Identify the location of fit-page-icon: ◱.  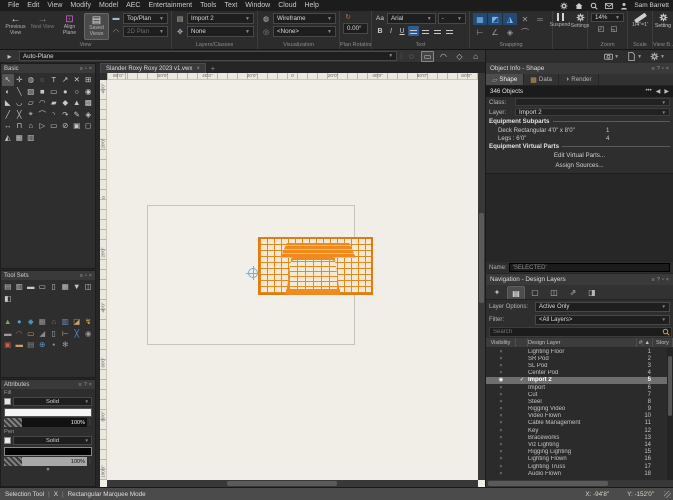
(614, 29).